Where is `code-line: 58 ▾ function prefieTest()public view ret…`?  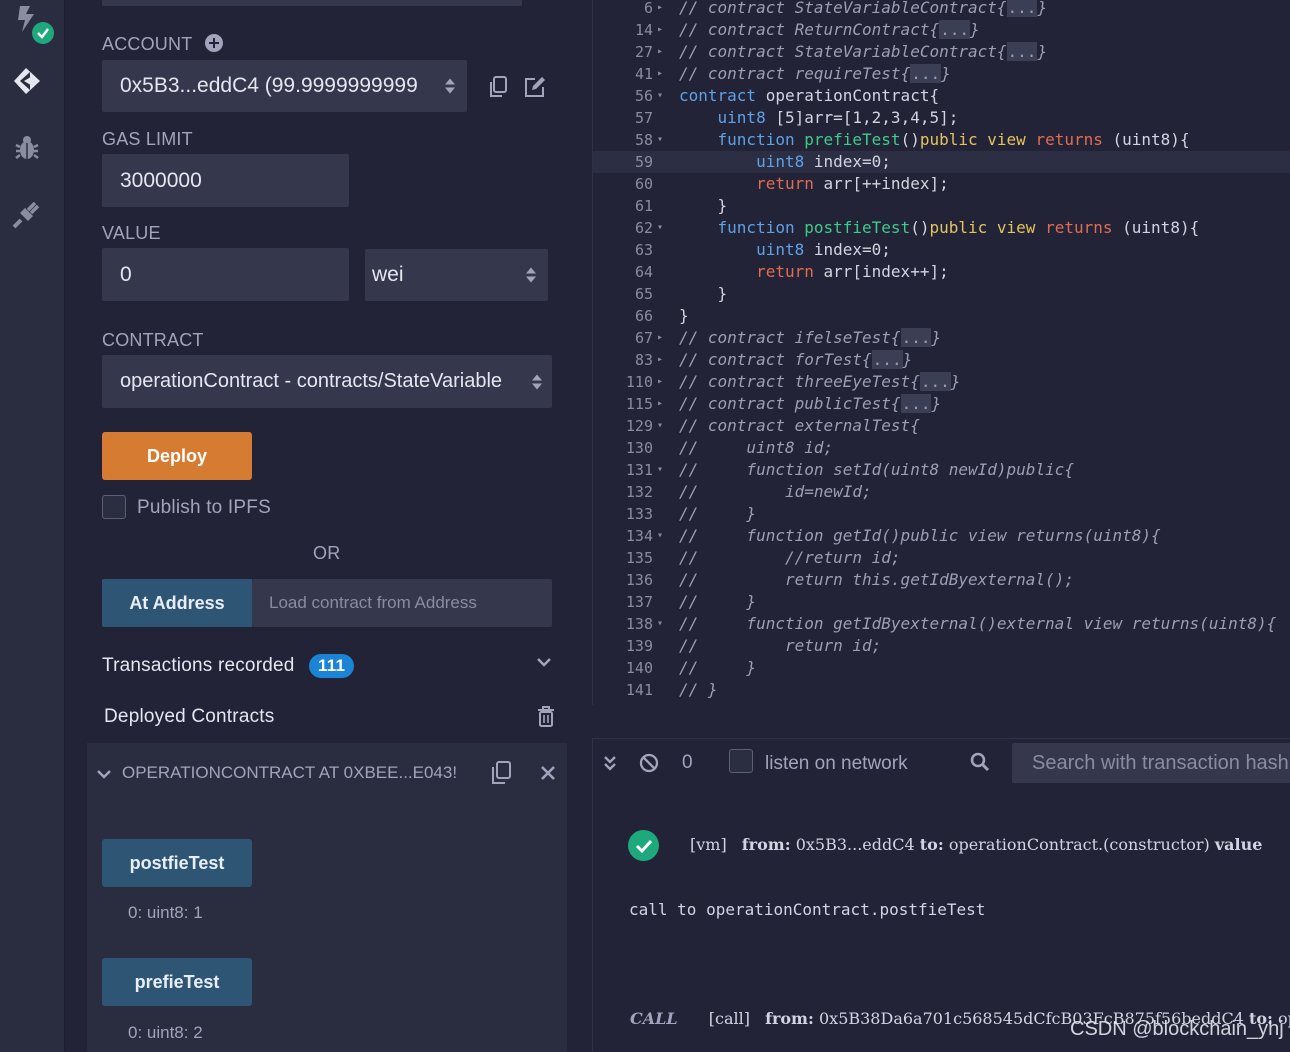 code-line: 58 ▾ function prefieTest()public view ret… is located at coordinates (941, 140).